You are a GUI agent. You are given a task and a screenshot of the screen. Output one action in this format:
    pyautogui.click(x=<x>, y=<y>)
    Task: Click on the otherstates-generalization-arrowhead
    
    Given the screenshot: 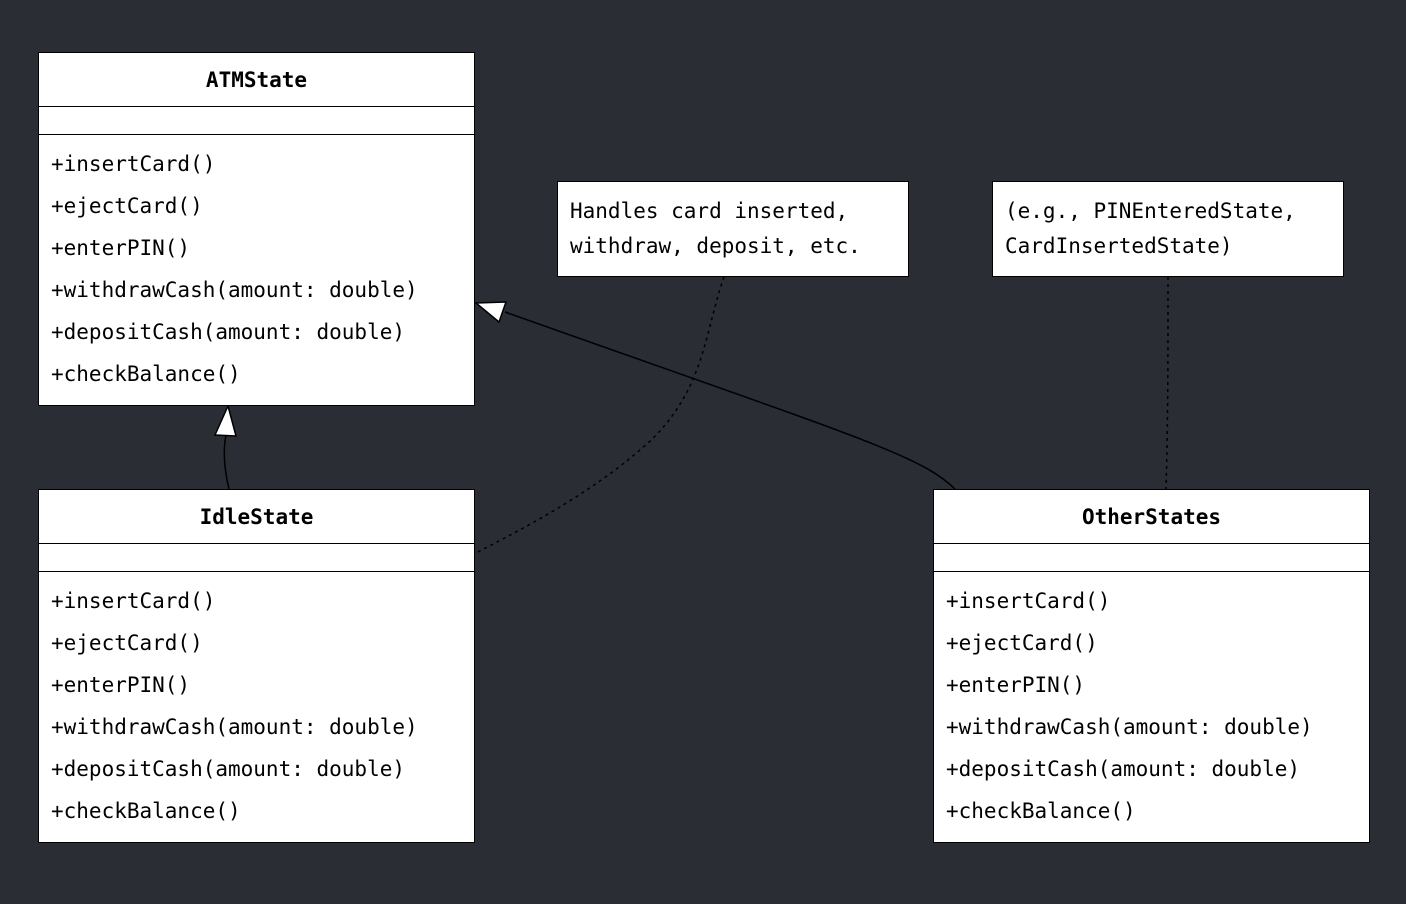 What is the action you would take?
    pyautogui.click(x=490, y=312)
    